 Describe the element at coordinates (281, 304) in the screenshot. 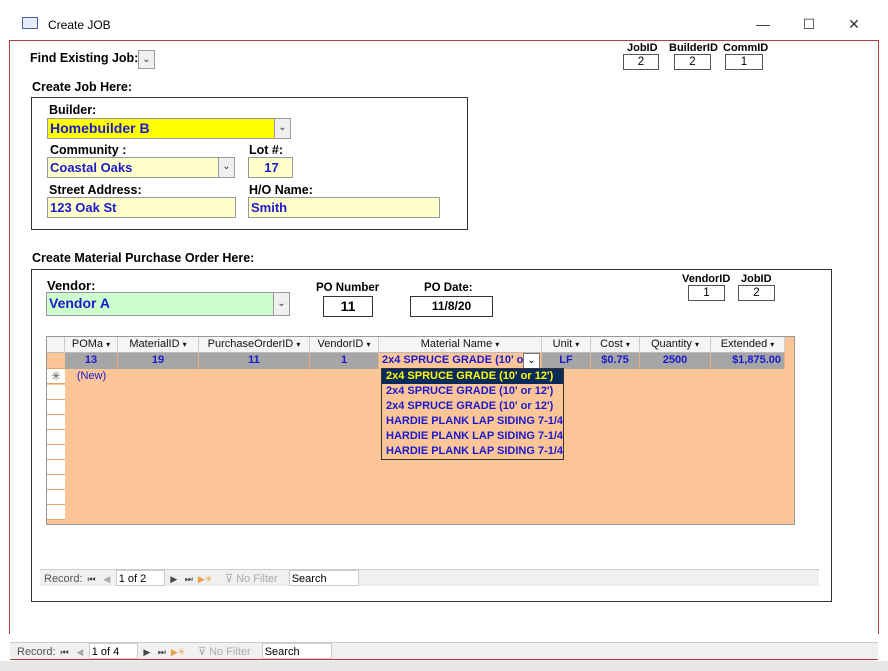

I see `vendor-dropdown: ⌄` at that location.